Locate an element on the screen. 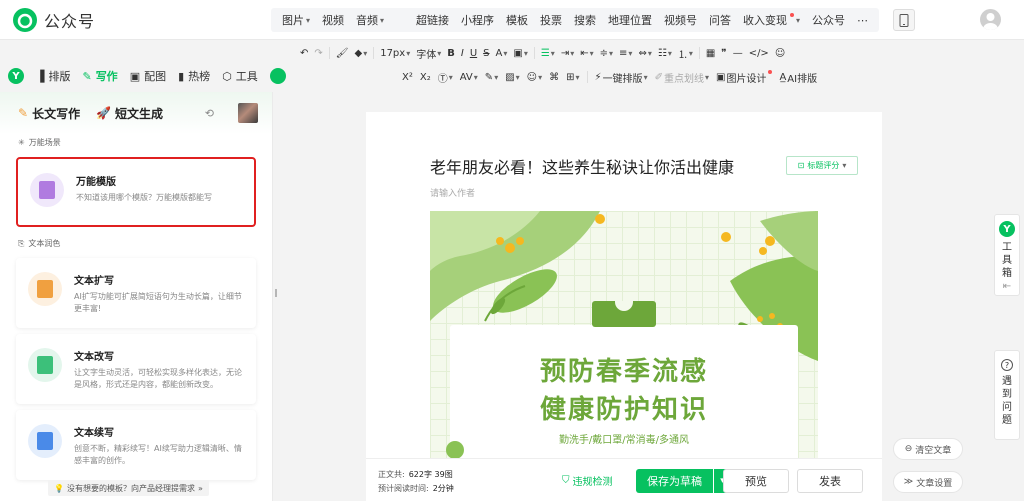  group1-item: 图片 ▾ is located at coordinates (296, 20).